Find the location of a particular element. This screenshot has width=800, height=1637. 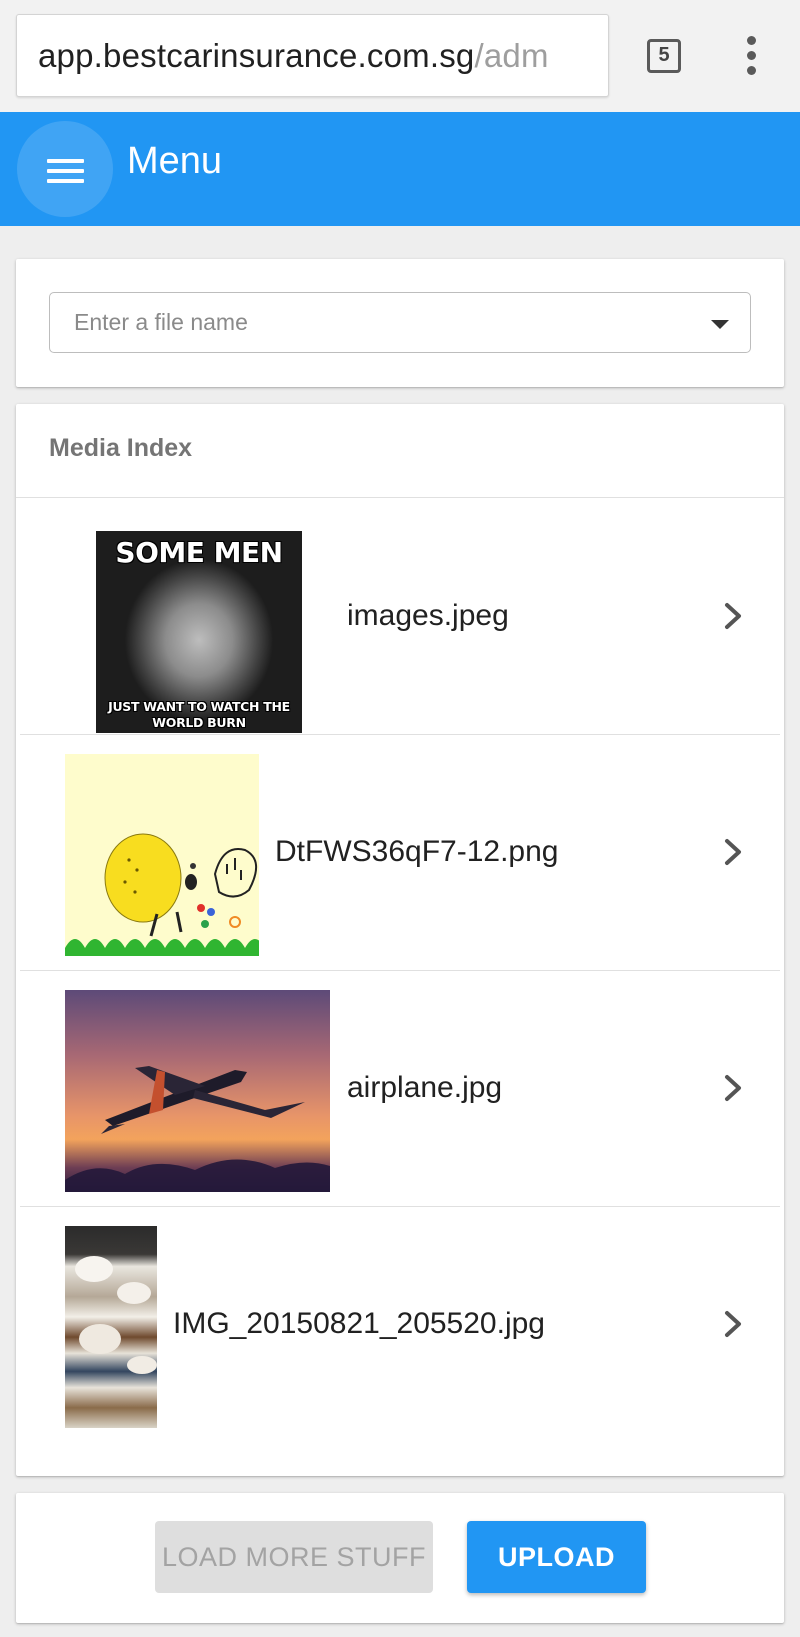

load-more-button: LOAD MORE STUFF is located at coordinates (294, 1557).